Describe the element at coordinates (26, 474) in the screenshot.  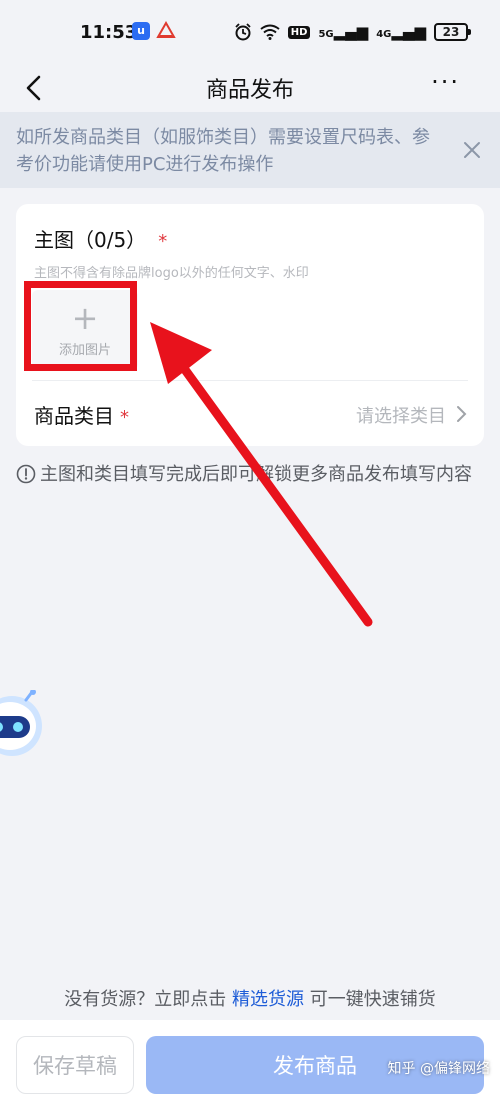
I see `info-icon` at that location.